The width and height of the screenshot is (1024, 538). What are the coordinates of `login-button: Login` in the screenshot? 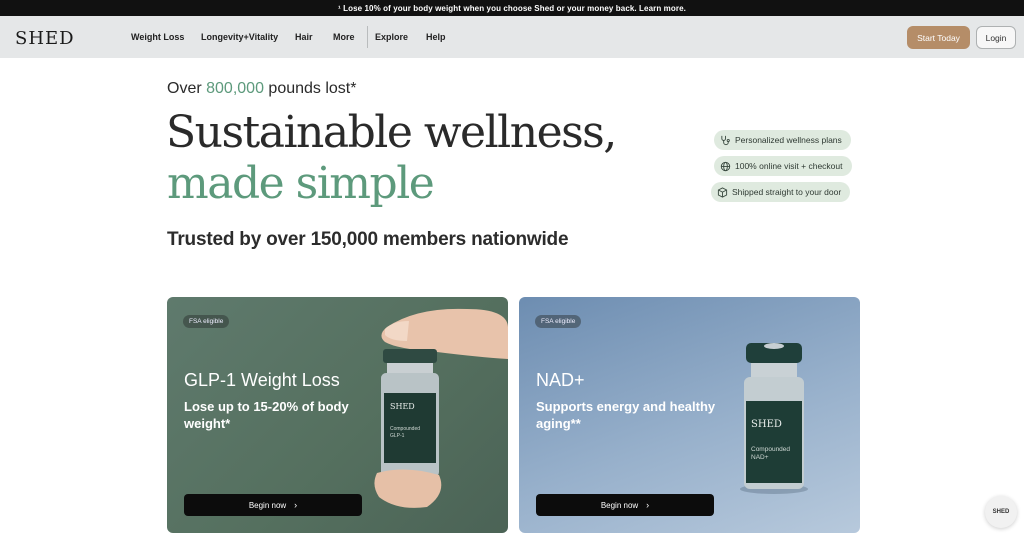 It's located at (996, 37).